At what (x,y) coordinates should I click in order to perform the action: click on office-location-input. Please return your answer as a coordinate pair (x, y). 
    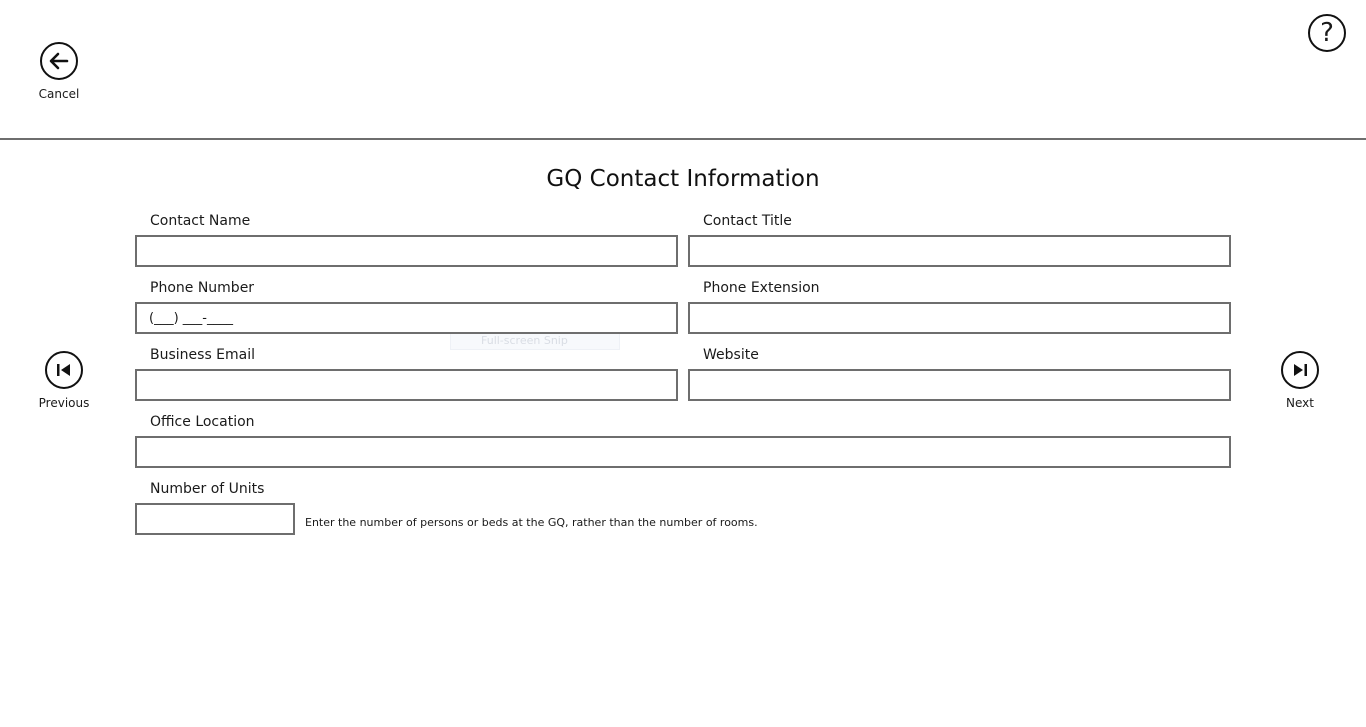
    Looking at the image, I should click on (683, 452).